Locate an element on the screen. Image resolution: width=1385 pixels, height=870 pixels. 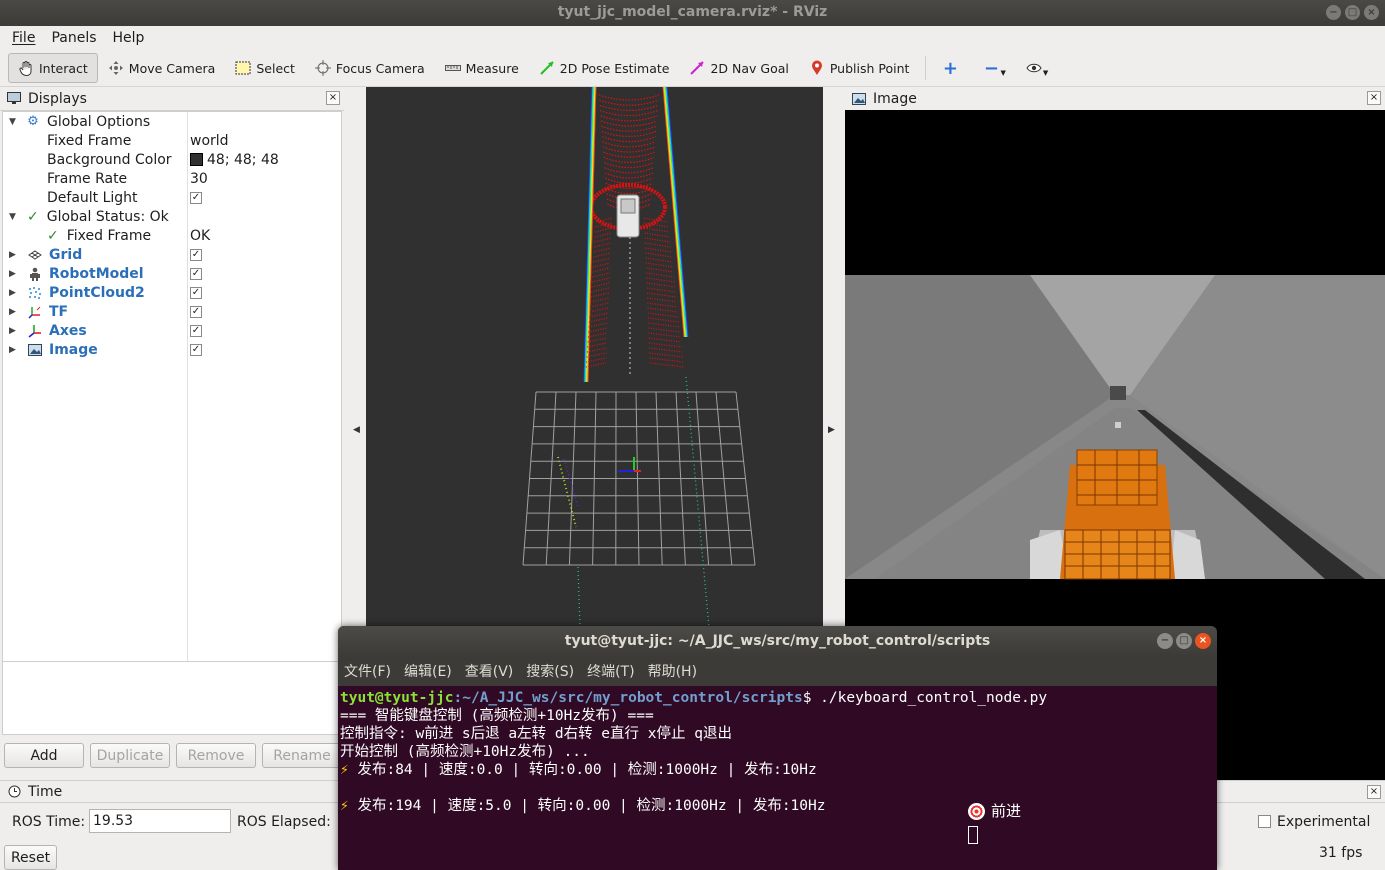
tree-row-grid: ▶ Grid ✓ is located at coordinates (172, 254).